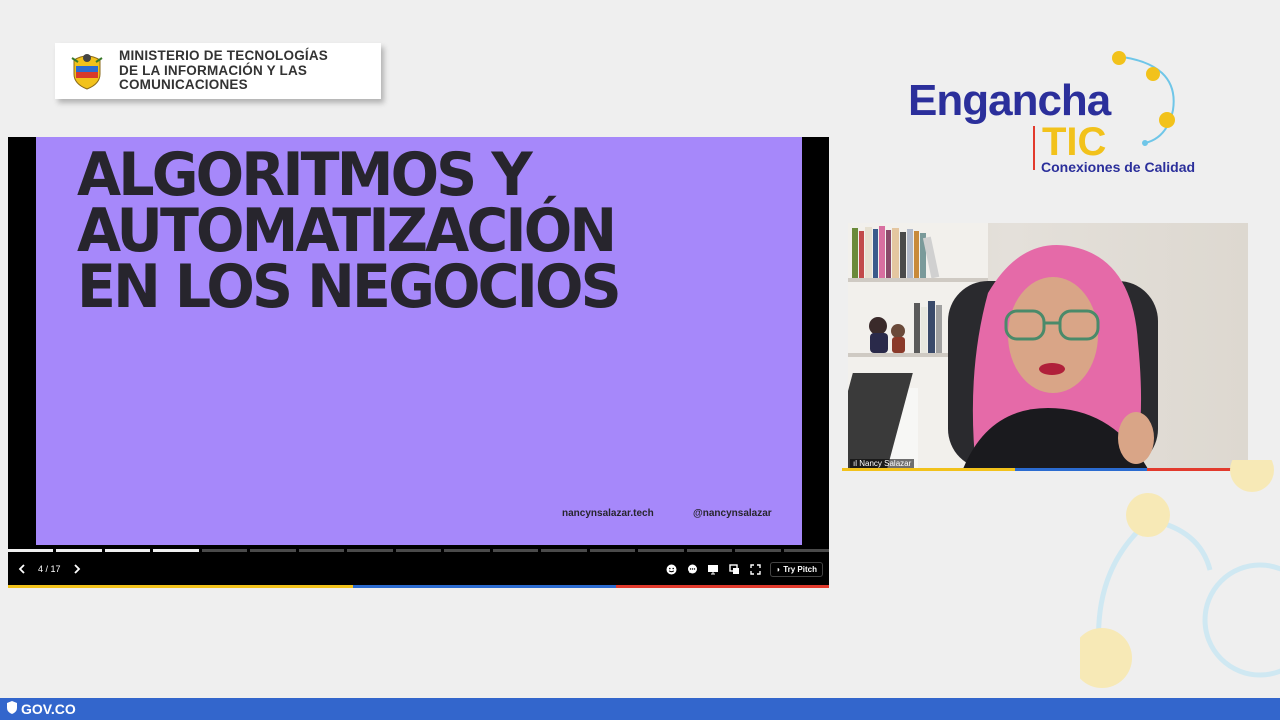 Image resolution: width=1280 pixels, height=720 pixels. I want to click on player-color-stripe, so click(418, 586).